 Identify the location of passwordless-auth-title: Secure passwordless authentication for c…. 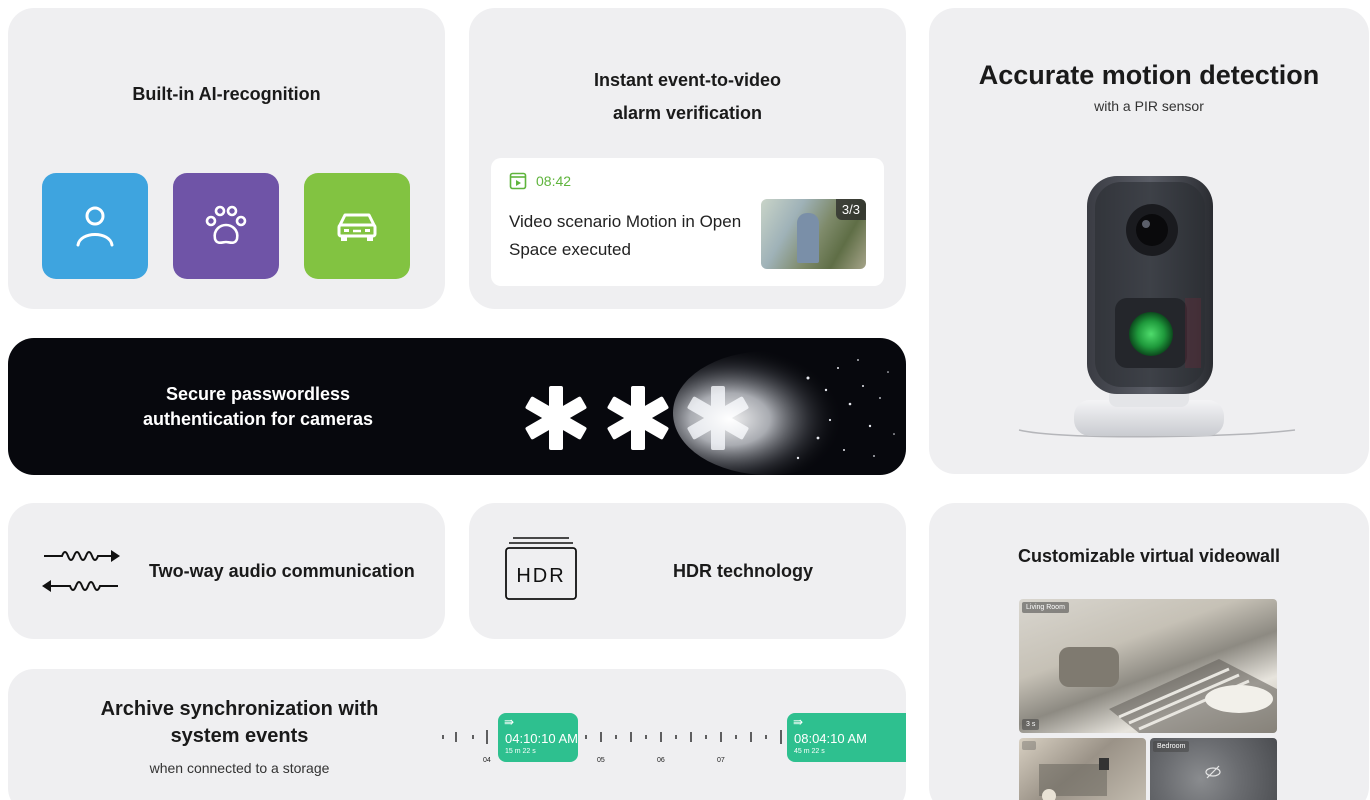
(258, 406).